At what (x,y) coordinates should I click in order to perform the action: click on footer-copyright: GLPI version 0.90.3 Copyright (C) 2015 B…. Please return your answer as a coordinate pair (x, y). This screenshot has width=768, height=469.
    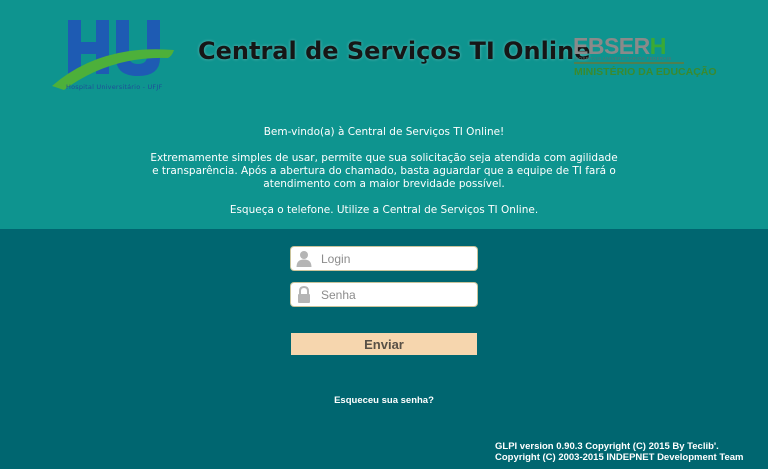
    Looking at the image, I should click on (619, 452).